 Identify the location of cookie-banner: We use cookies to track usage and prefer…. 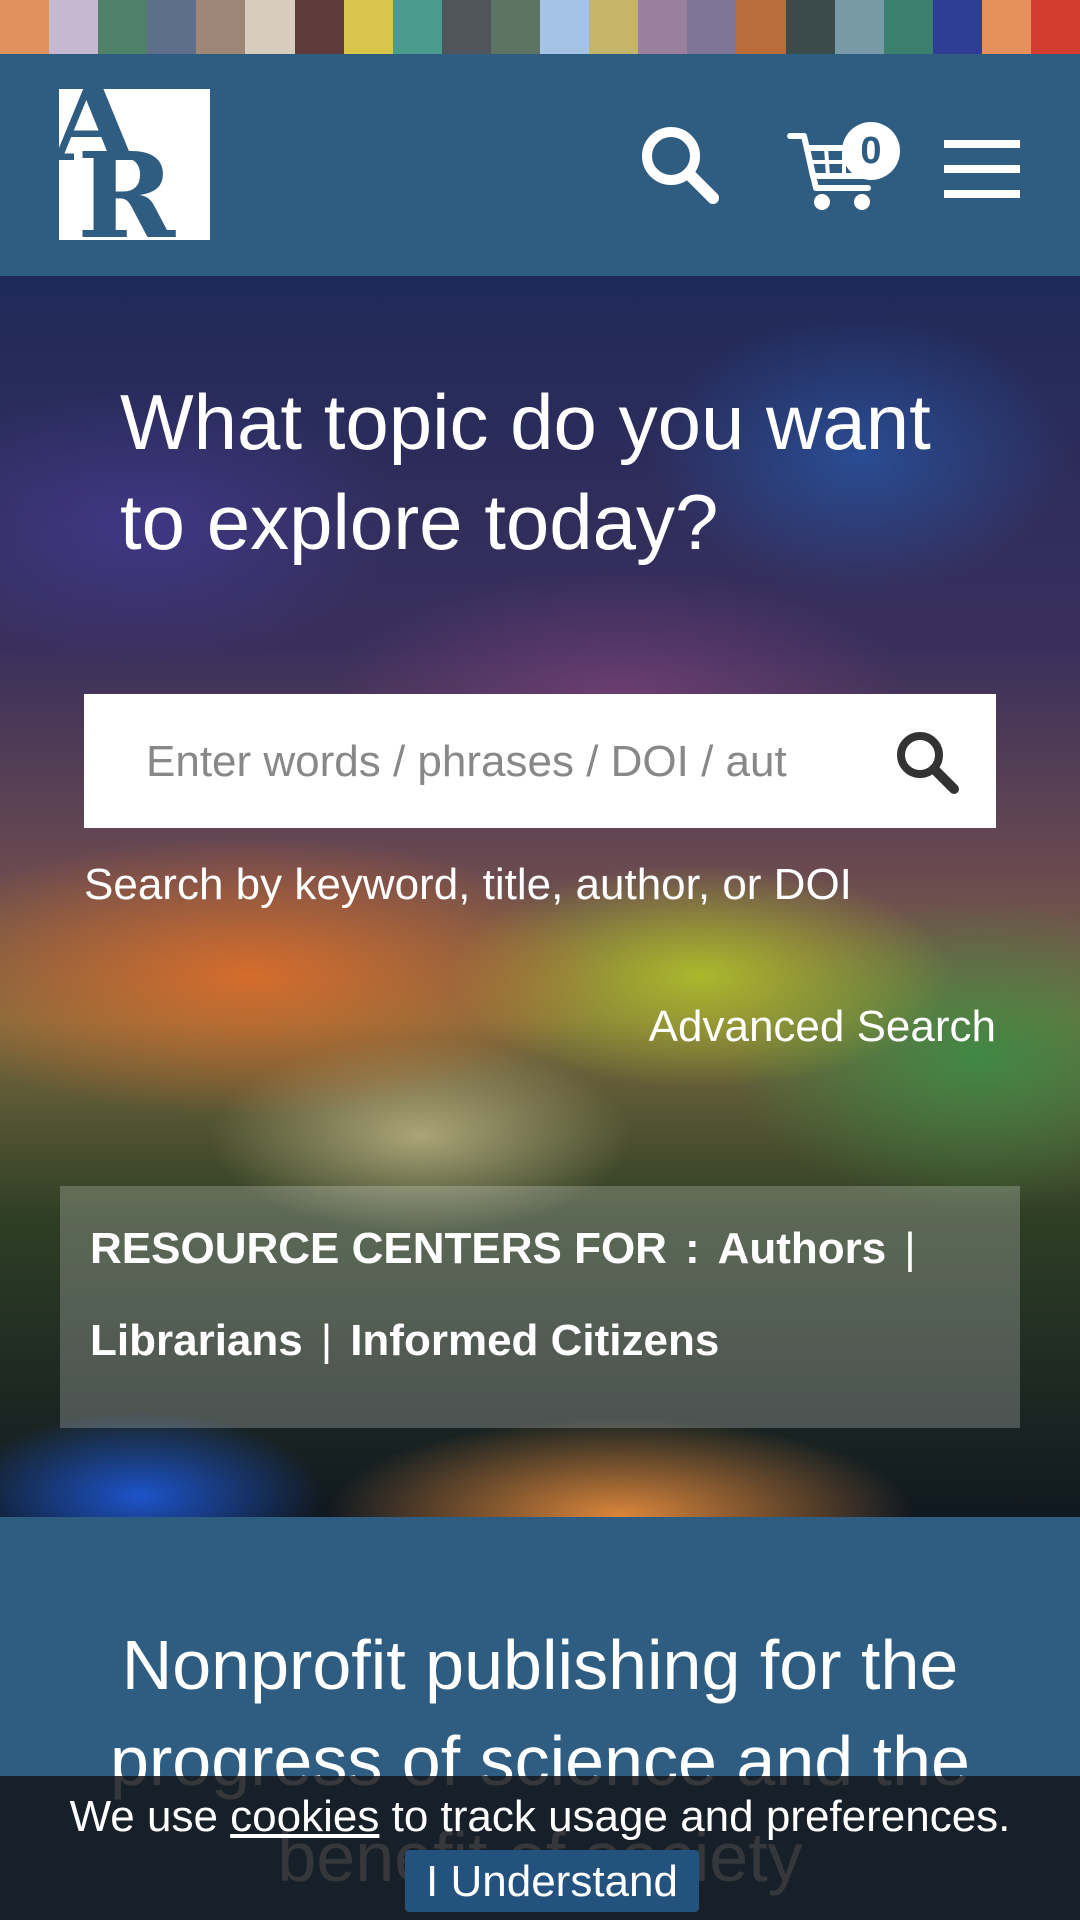
(540, 1848).